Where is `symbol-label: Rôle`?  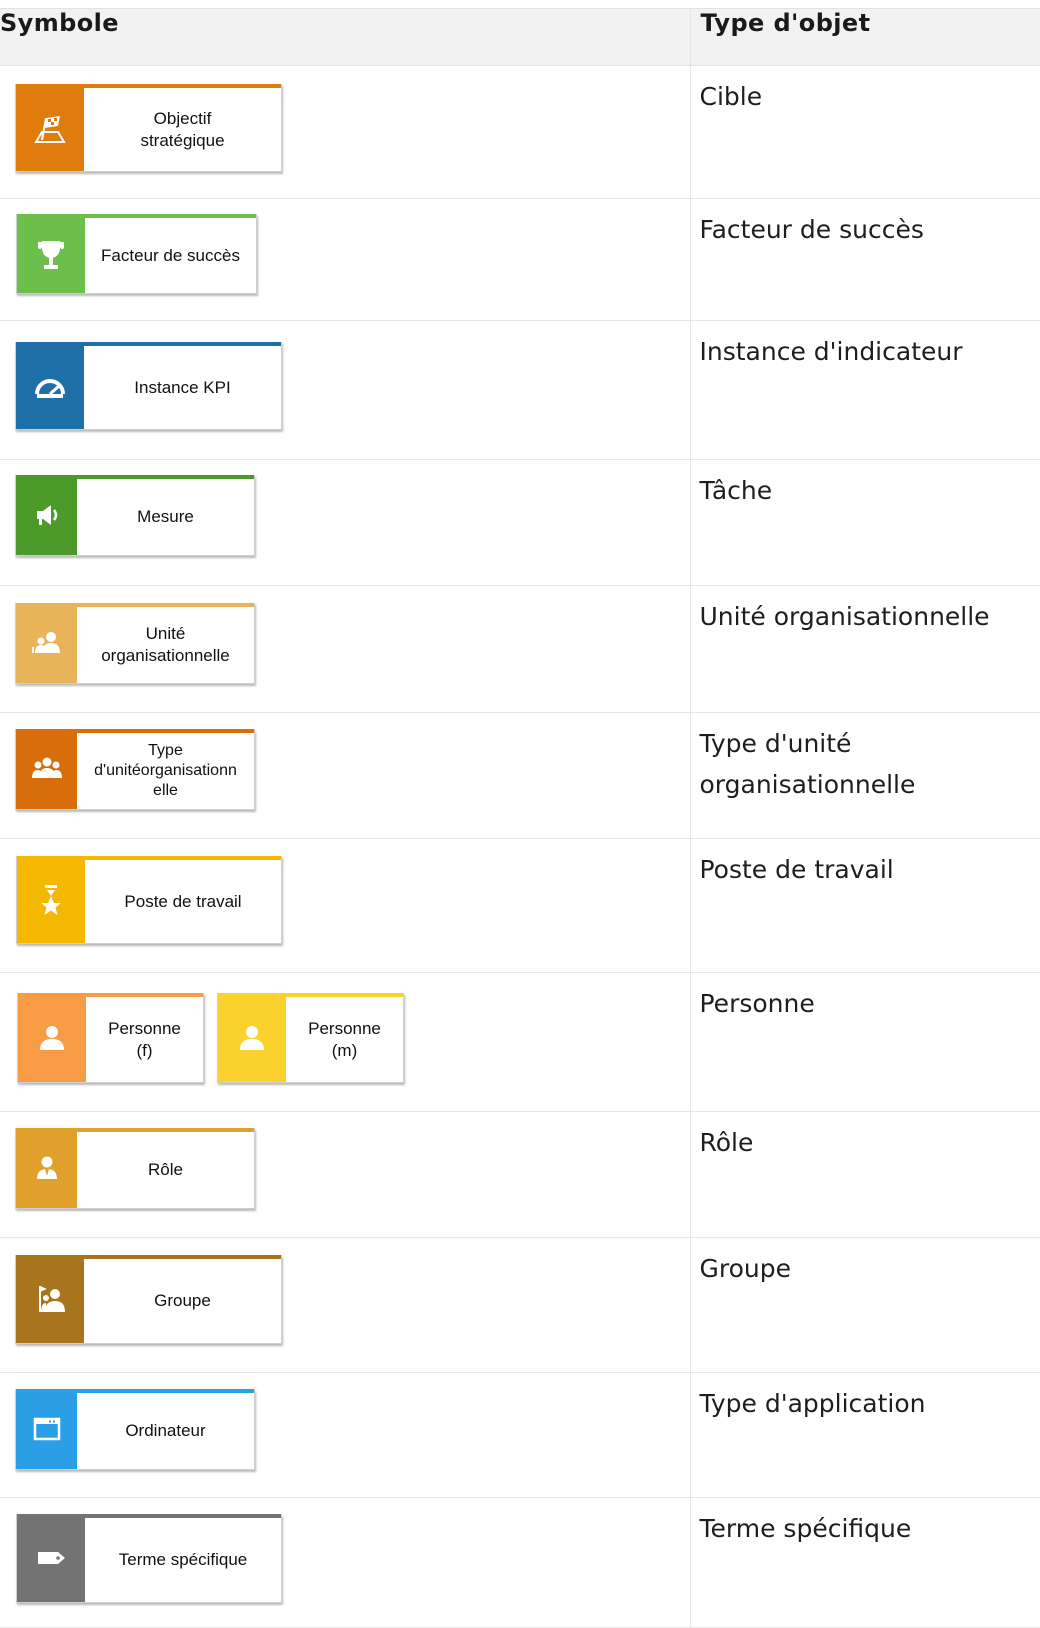 symbol-label: Rôle is located at coordinates (165, 1169).